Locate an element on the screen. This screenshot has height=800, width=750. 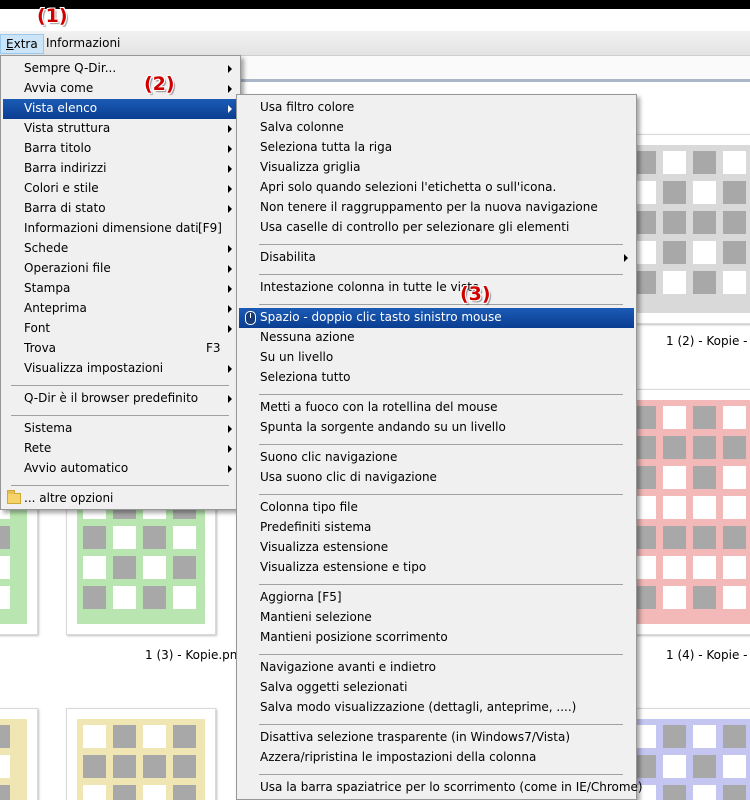
menu-item-mantieni-posizione-scorrimento: Mantieni posizione scorrimento is located at coordinates (436, 638).